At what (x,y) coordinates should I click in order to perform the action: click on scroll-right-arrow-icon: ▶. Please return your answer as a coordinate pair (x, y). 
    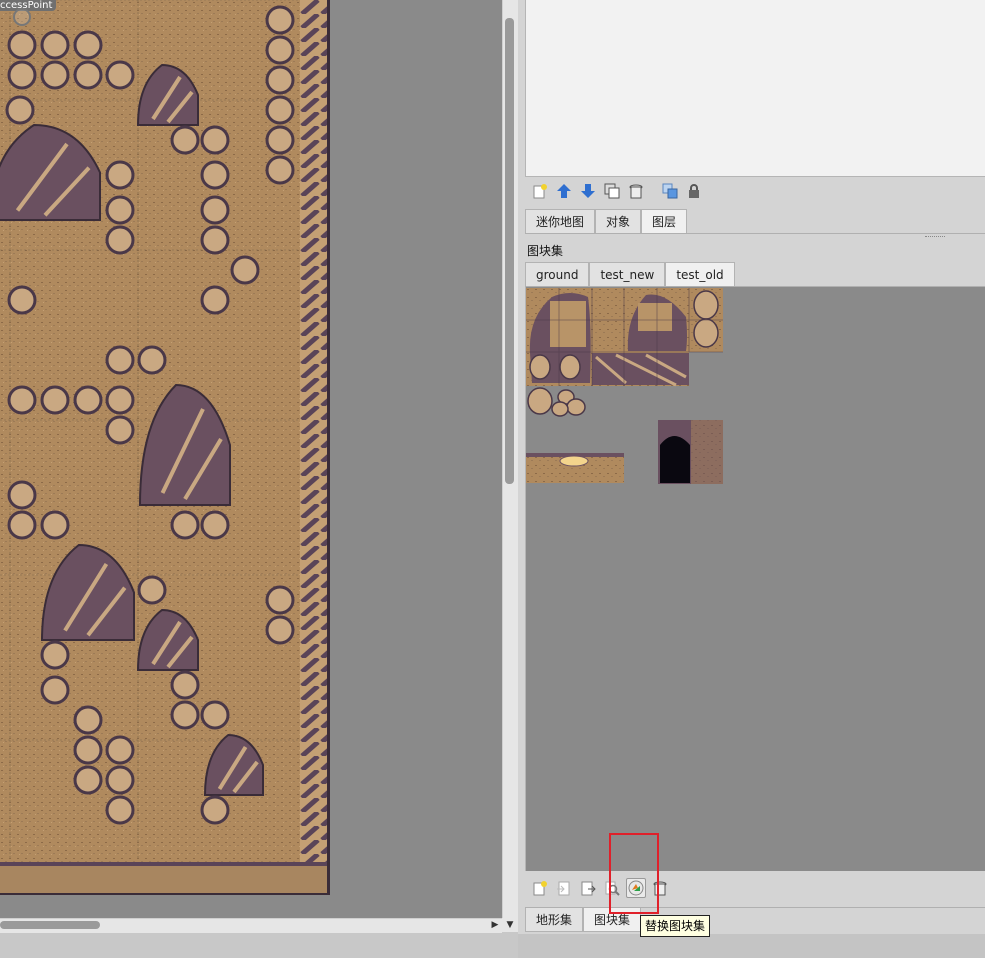
    Looking at the image, I should click on (495, 925).